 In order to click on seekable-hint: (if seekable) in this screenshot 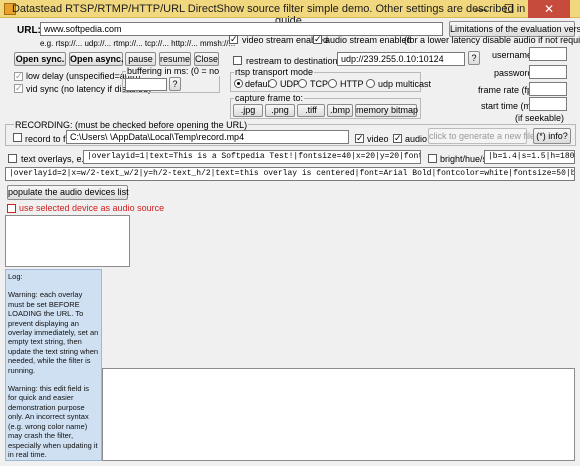, I will do `click(540, 118)`.